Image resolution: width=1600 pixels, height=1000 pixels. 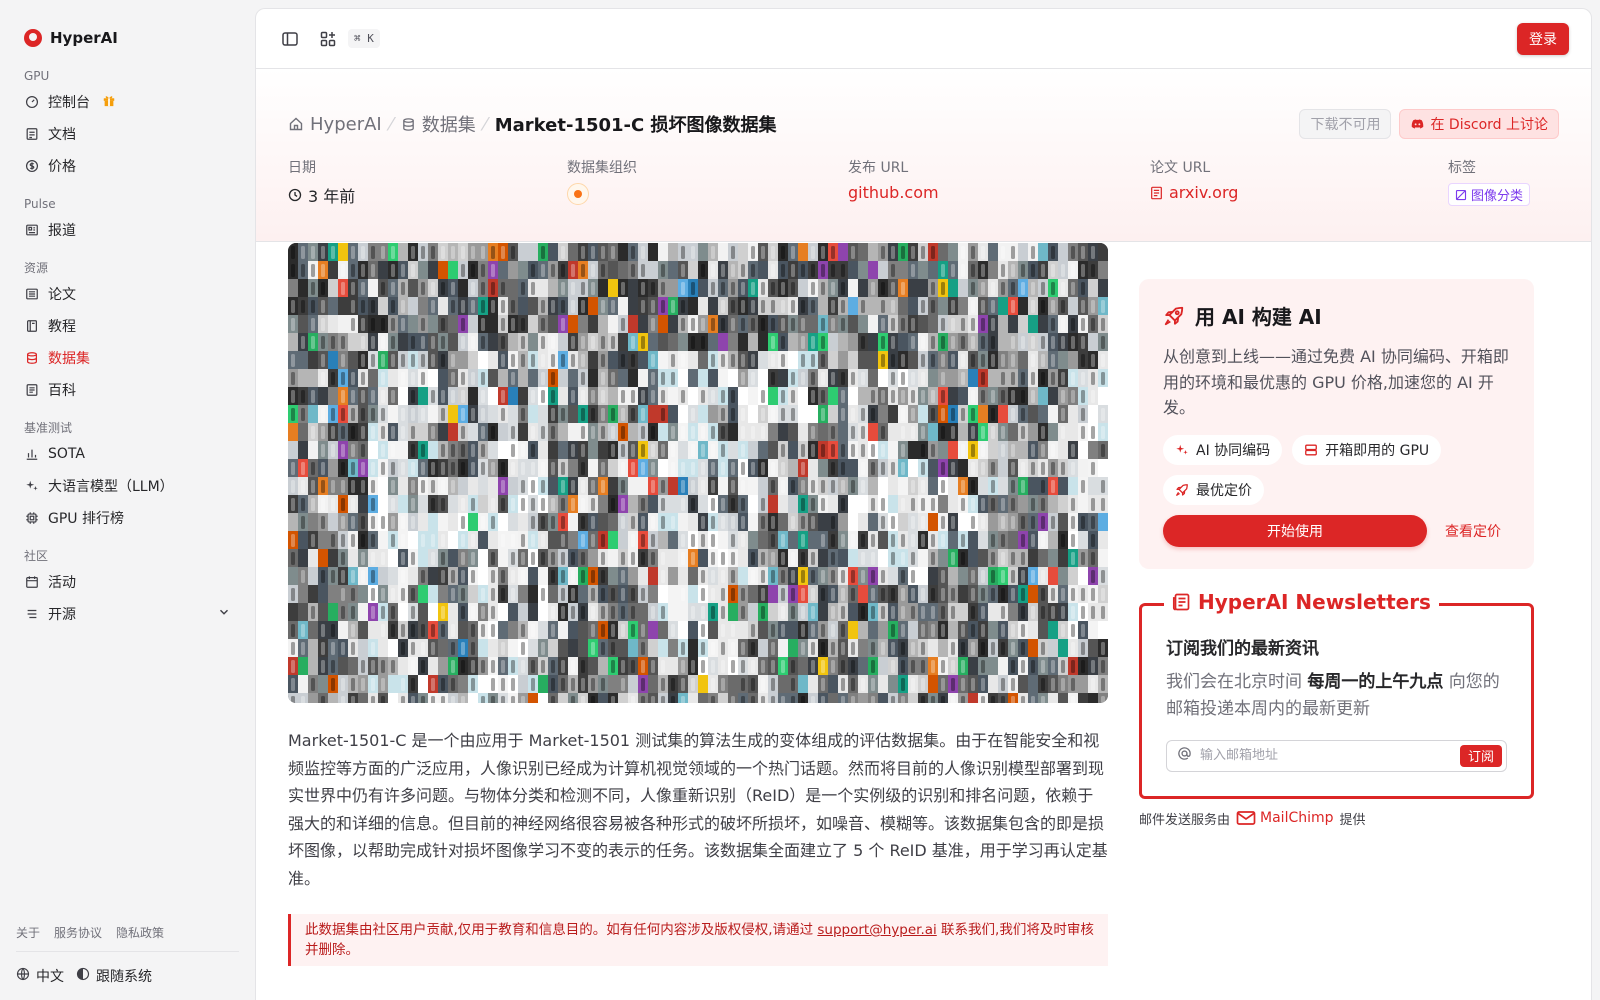 I want to click on publish-url-link: github.com, so click(x=893, y=192).